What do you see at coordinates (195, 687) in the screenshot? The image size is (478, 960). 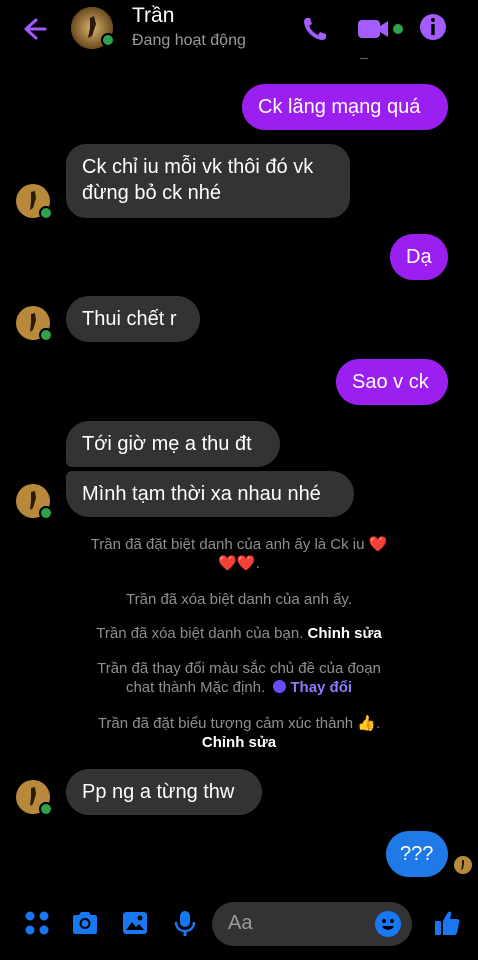 I see `system-text: chat thành Mặc định.` at bounding box center [195, 687].